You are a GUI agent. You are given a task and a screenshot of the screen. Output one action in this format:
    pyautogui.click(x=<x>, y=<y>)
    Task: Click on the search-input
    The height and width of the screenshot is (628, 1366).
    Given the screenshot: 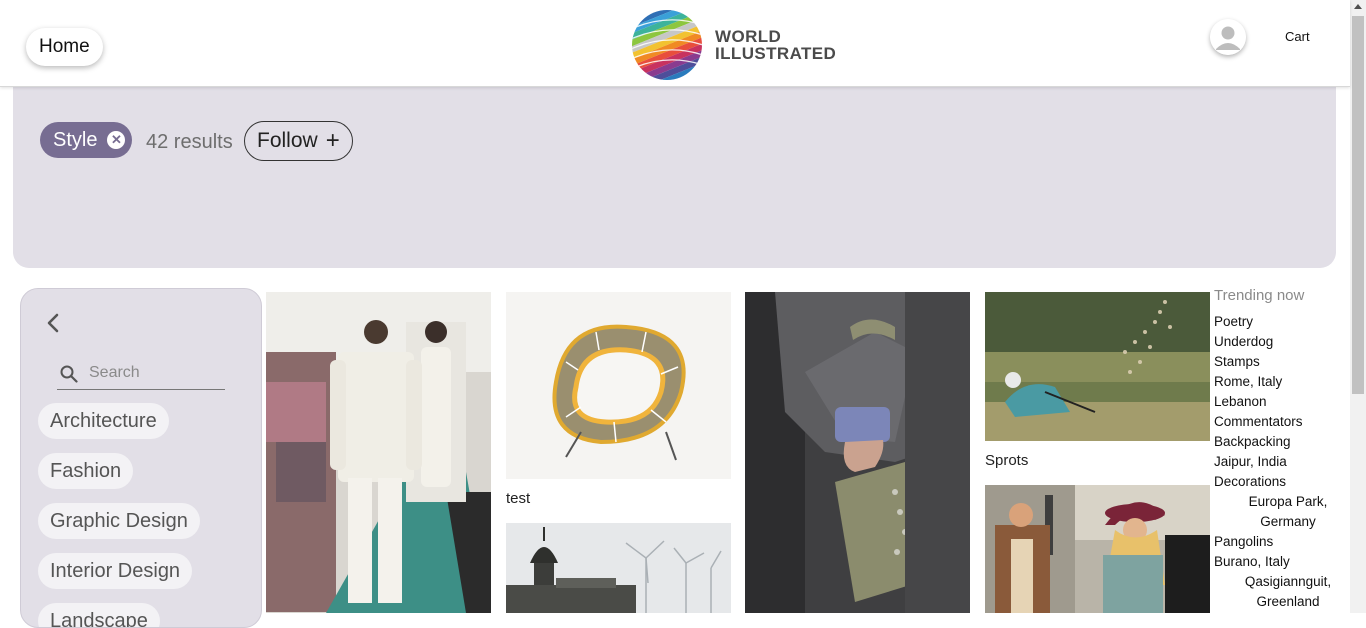 What is the action you would take?
    pyautogui.click(x=156, y=373)
    